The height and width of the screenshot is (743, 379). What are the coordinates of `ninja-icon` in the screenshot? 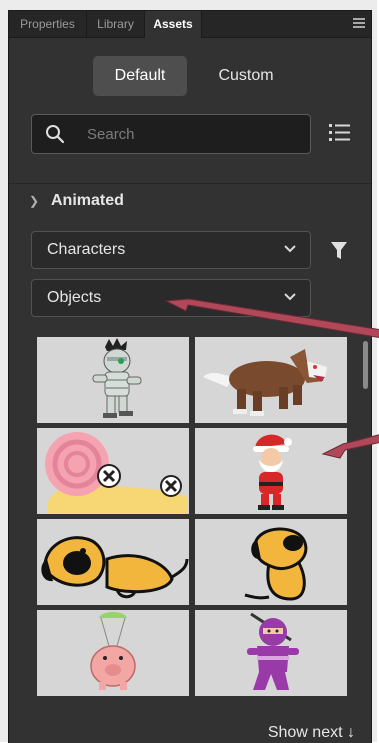 It's located at (273, 651).